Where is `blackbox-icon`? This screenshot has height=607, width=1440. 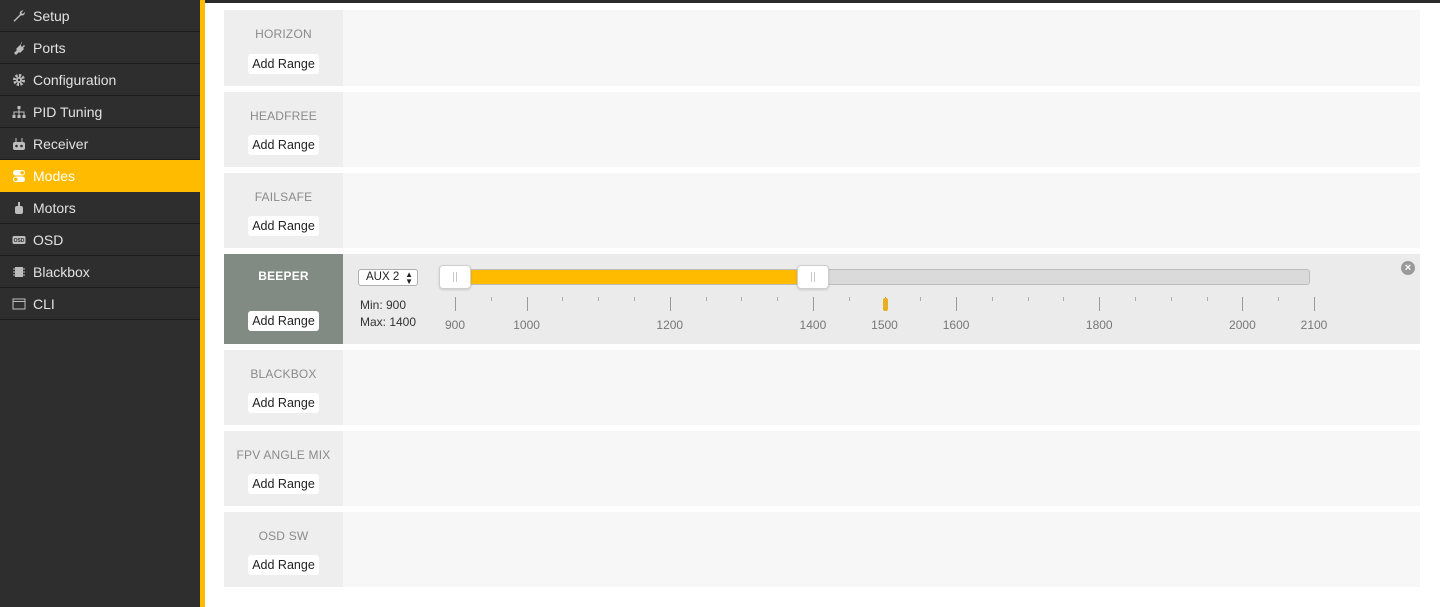
blackbox-icon is located at coordinates (19, 272).